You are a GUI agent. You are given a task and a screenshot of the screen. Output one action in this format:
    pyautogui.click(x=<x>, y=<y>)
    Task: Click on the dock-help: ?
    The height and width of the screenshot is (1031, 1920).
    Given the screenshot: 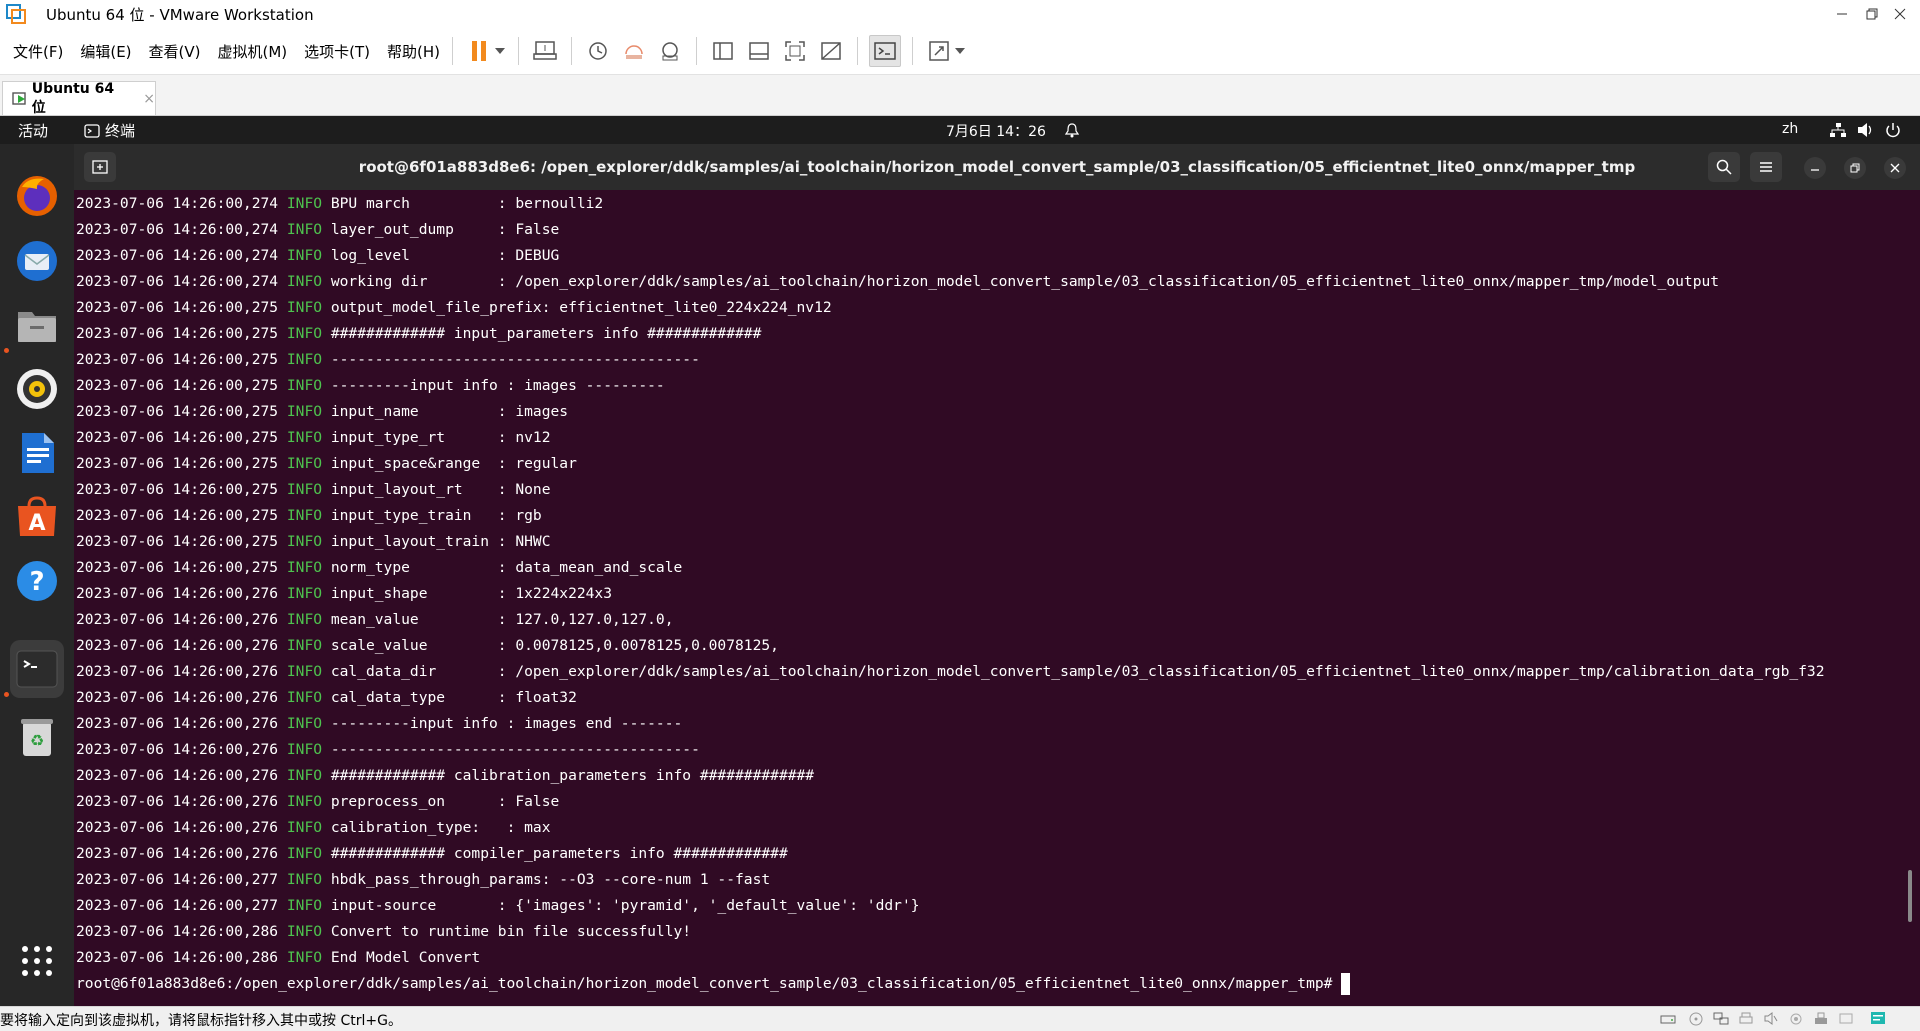 What is the action you would take?
    pyautogui.click(x=37, y=581)
    